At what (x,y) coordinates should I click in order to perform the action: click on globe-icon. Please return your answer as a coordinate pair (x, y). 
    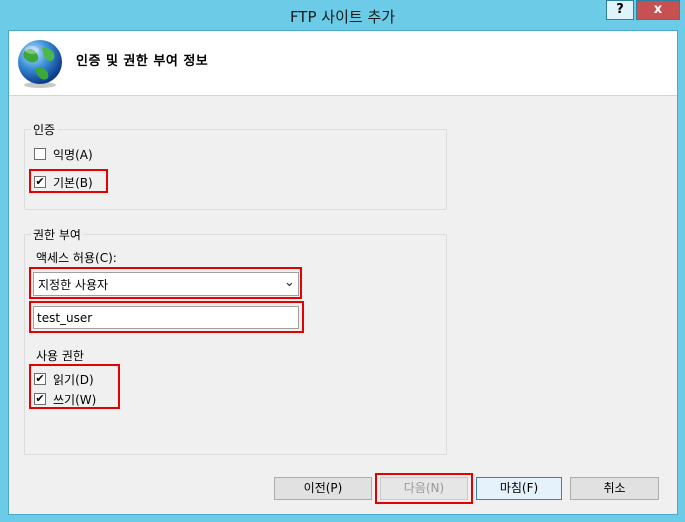
    Looking at the image, I should click on (40, 64).